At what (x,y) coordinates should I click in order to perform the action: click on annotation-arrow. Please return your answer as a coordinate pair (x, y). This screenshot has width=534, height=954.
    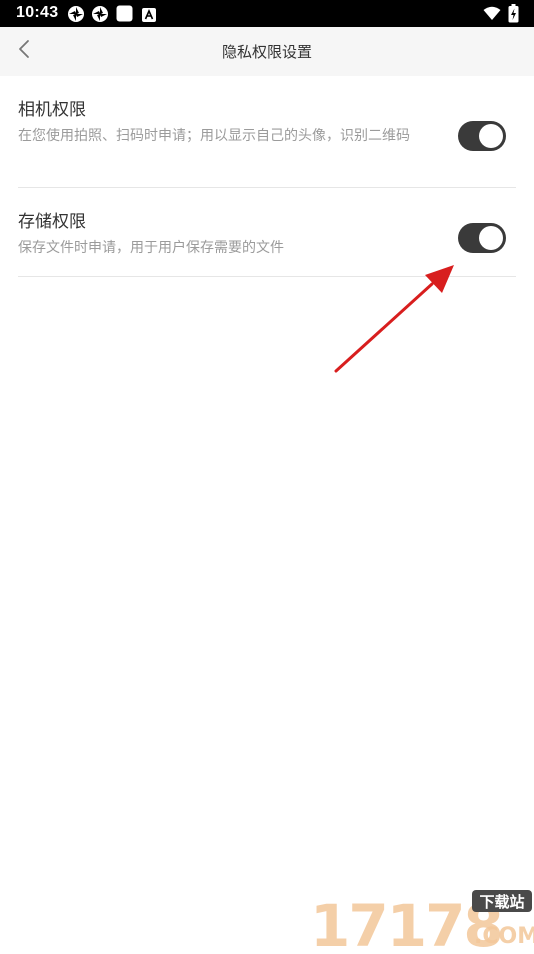
    Looking at the image, I should click on (395, 321).